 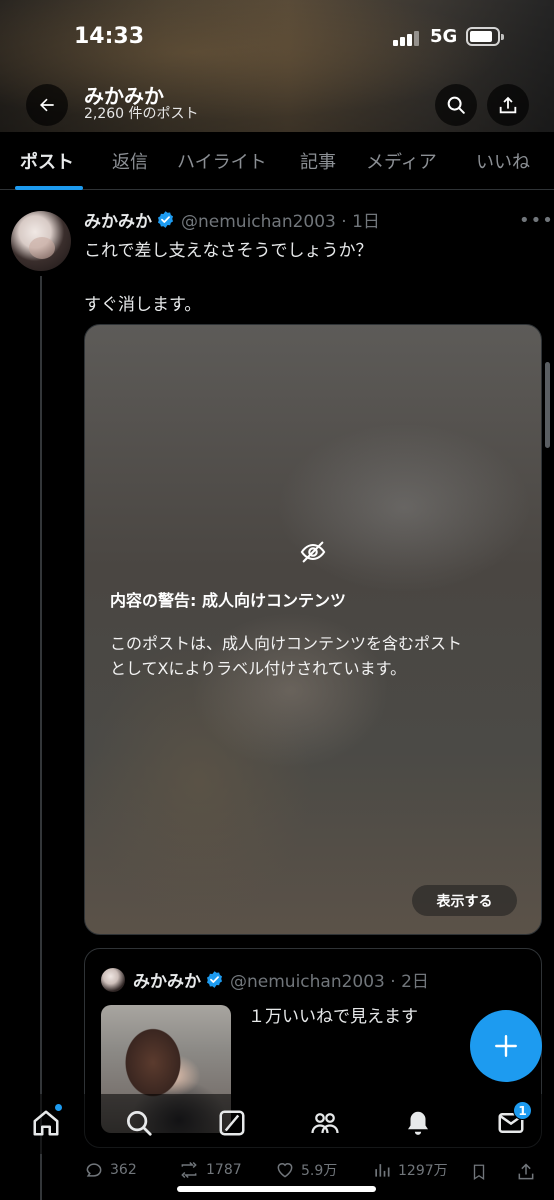 What do you see at coordinates (319, 1171) in the screenshot?
I see `like-count: 5.9万` at bounding box center [319, 1171].